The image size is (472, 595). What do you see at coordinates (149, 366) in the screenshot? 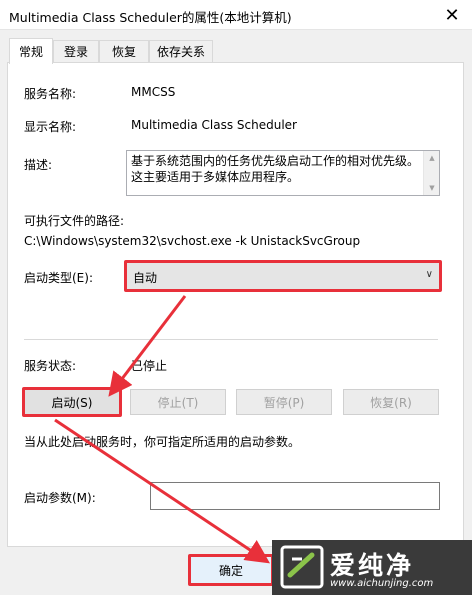
I see `service-status-value: 已停止` at bounding box center [149, 366].